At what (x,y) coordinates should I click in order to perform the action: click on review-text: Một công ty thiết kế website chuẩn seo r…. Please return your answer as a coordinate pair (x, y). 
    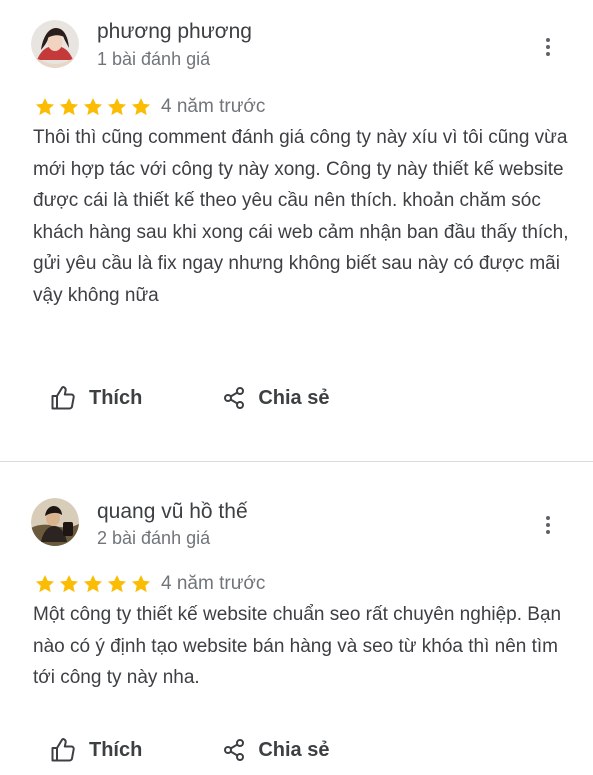
    Looking at the image, I should click on (297, 646).